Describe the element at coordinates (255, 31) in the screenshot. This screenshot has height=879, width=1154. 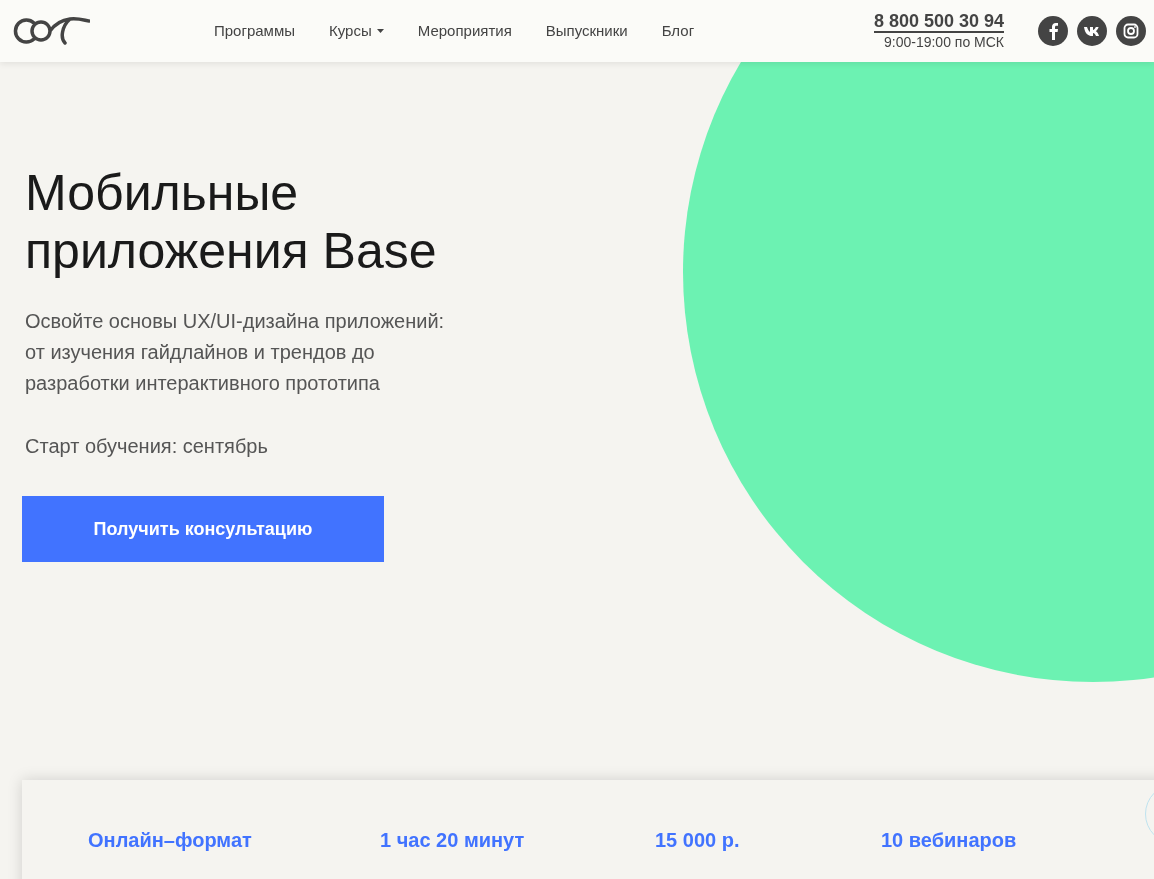
I see `nav-link: Программы` at that location.